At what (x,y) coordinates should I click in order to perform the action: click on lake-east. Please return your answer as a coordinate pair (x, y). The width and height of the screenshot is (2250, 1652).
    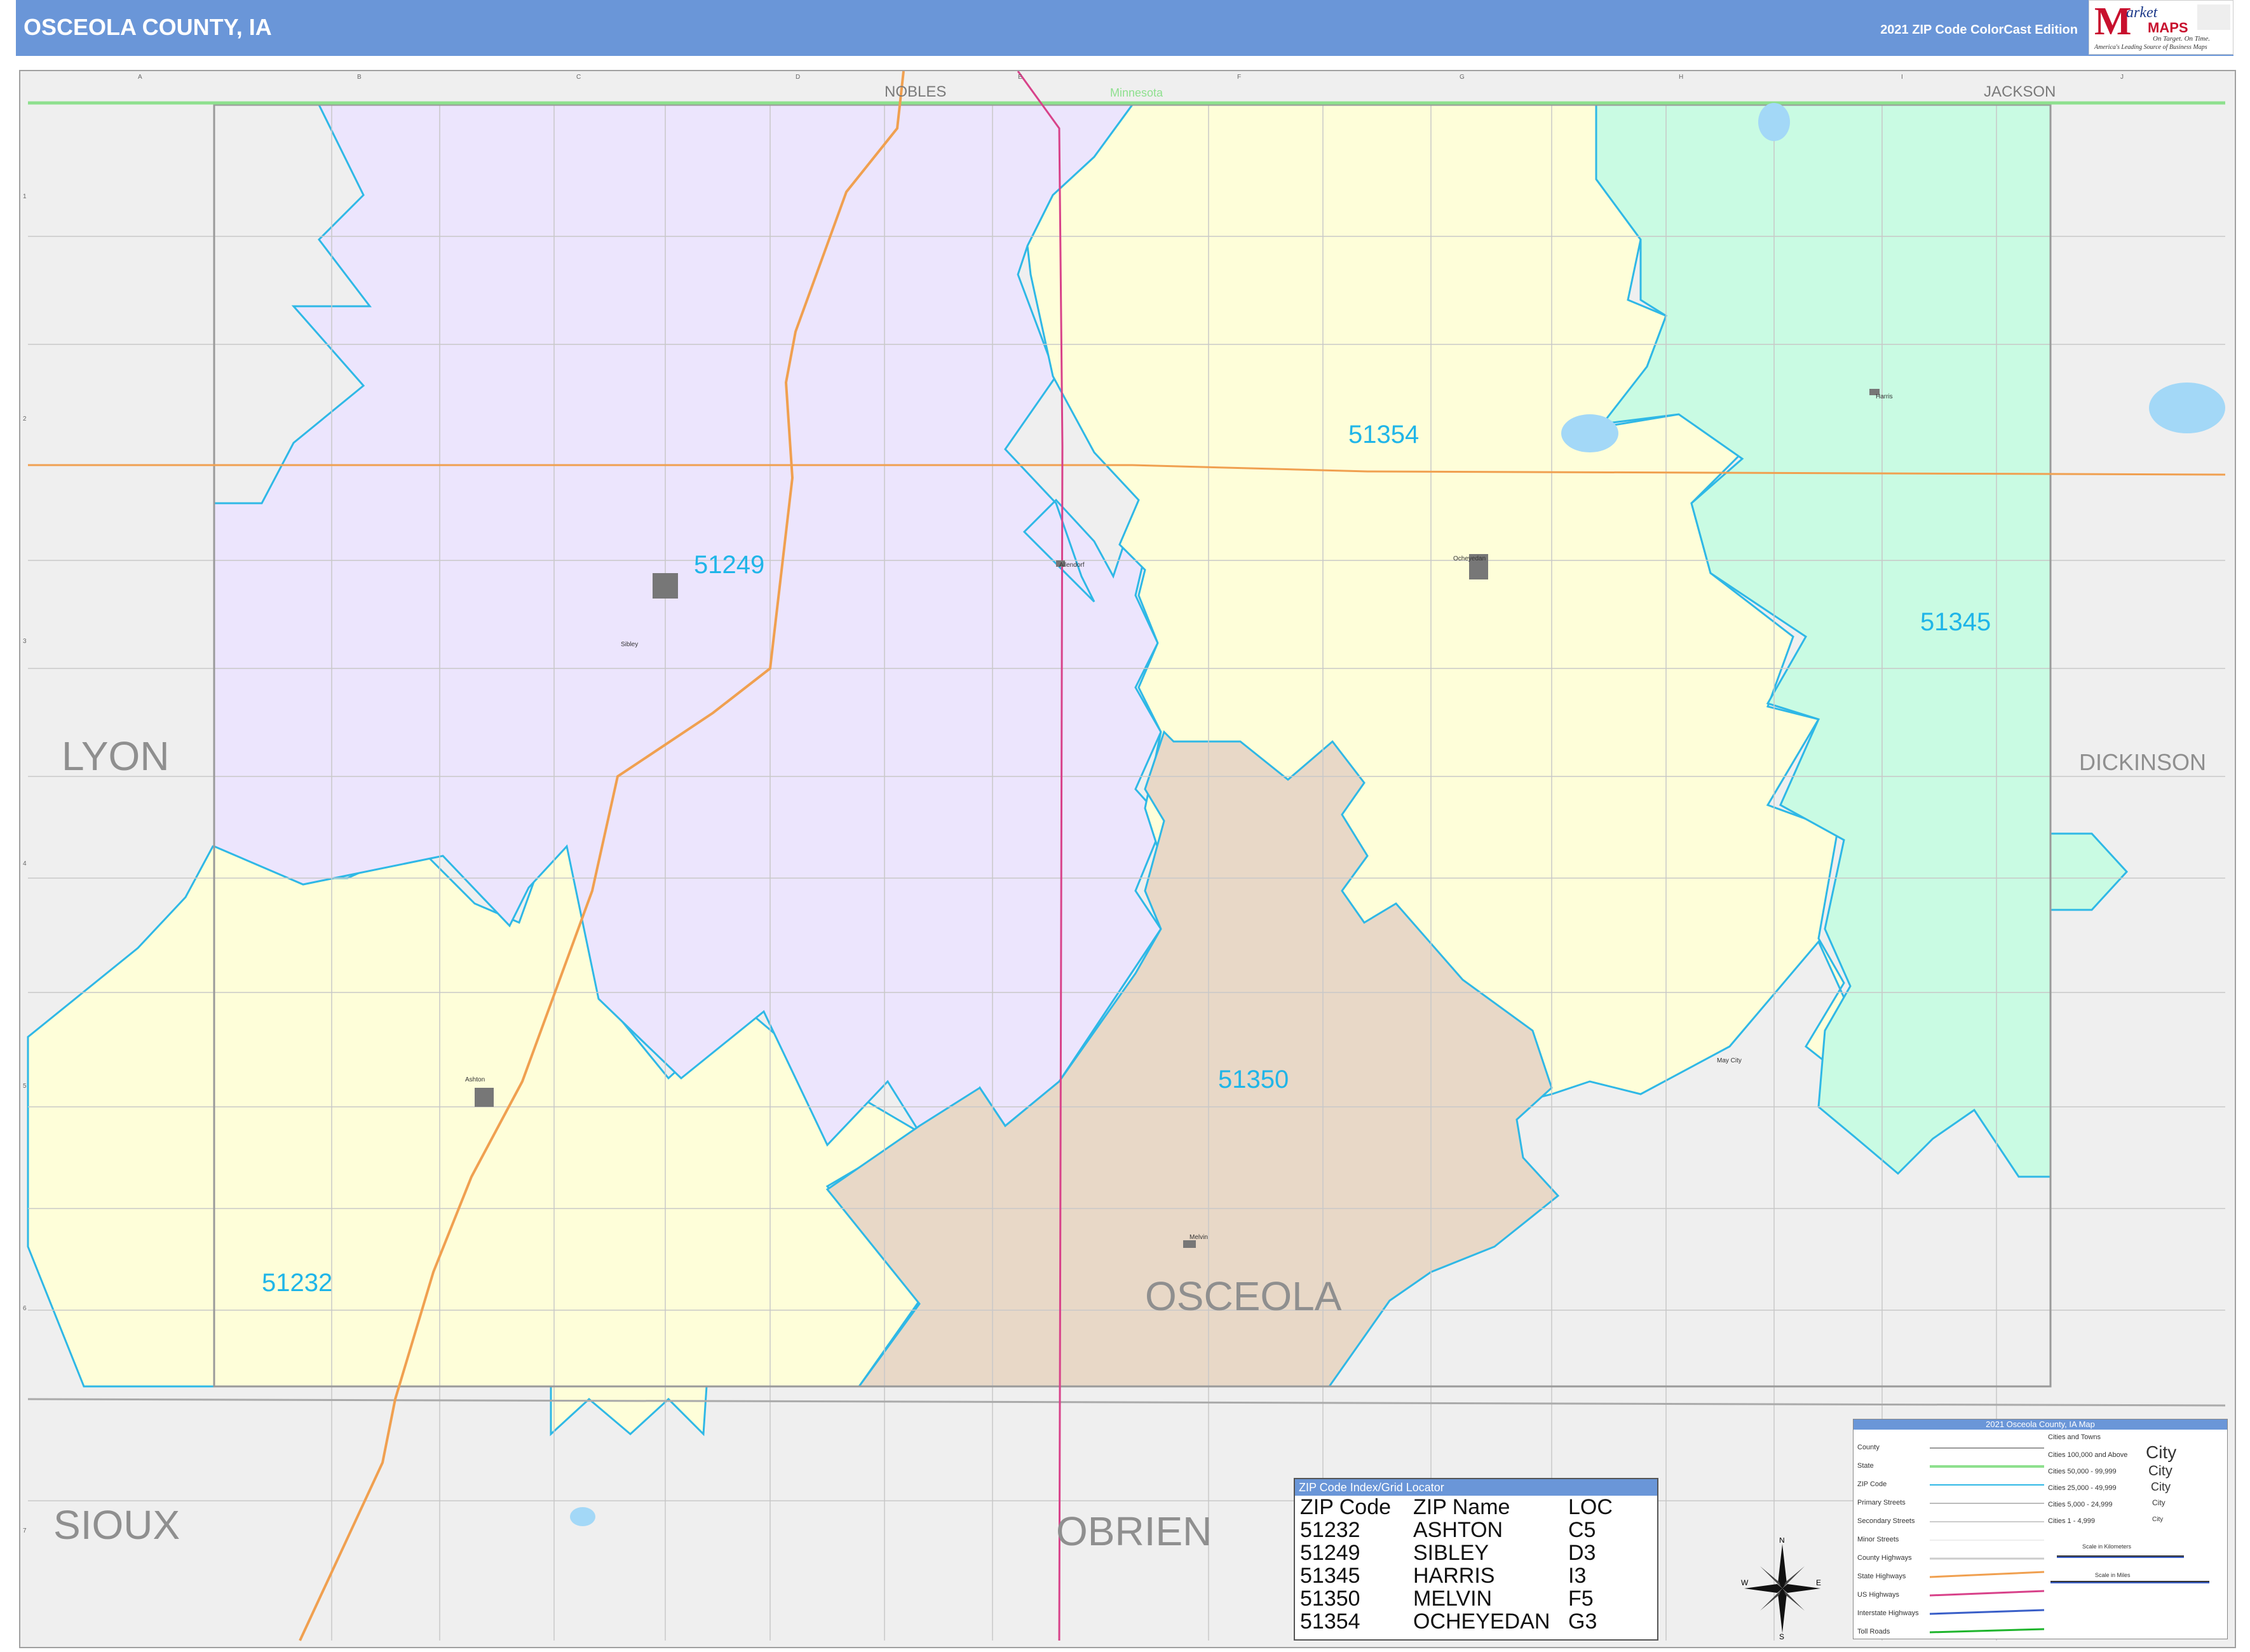
    Looking at the image, I should click on (2187, 408).